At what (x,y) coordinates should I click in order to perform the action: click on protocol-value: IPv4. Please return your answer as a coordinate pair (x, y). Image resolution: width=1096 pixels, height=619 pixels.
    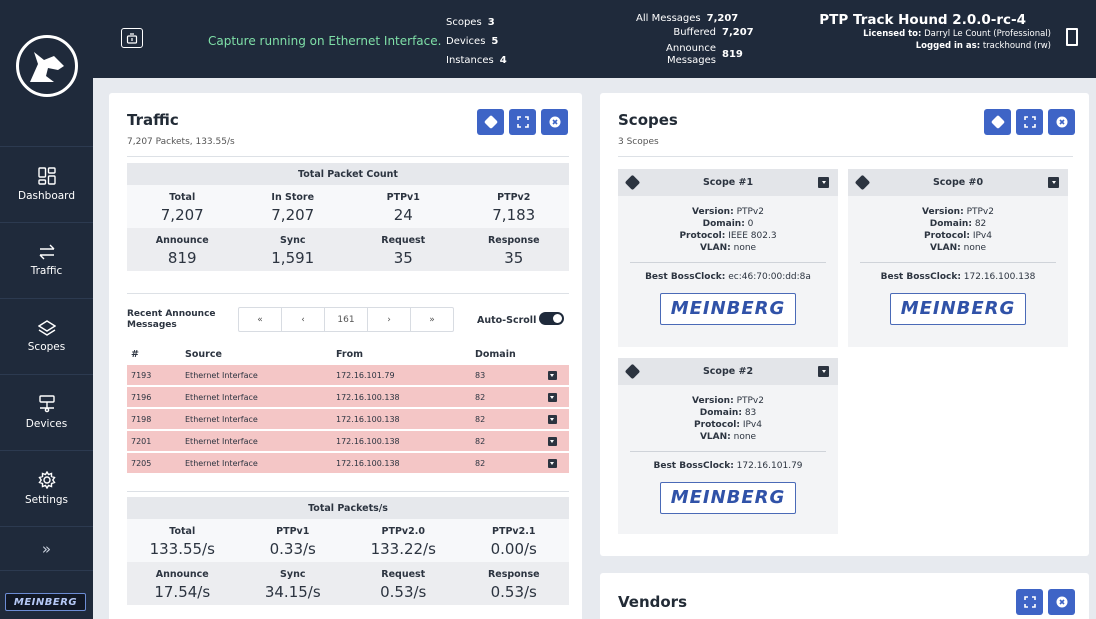
    Looking at the image, I should click on (982, 236).